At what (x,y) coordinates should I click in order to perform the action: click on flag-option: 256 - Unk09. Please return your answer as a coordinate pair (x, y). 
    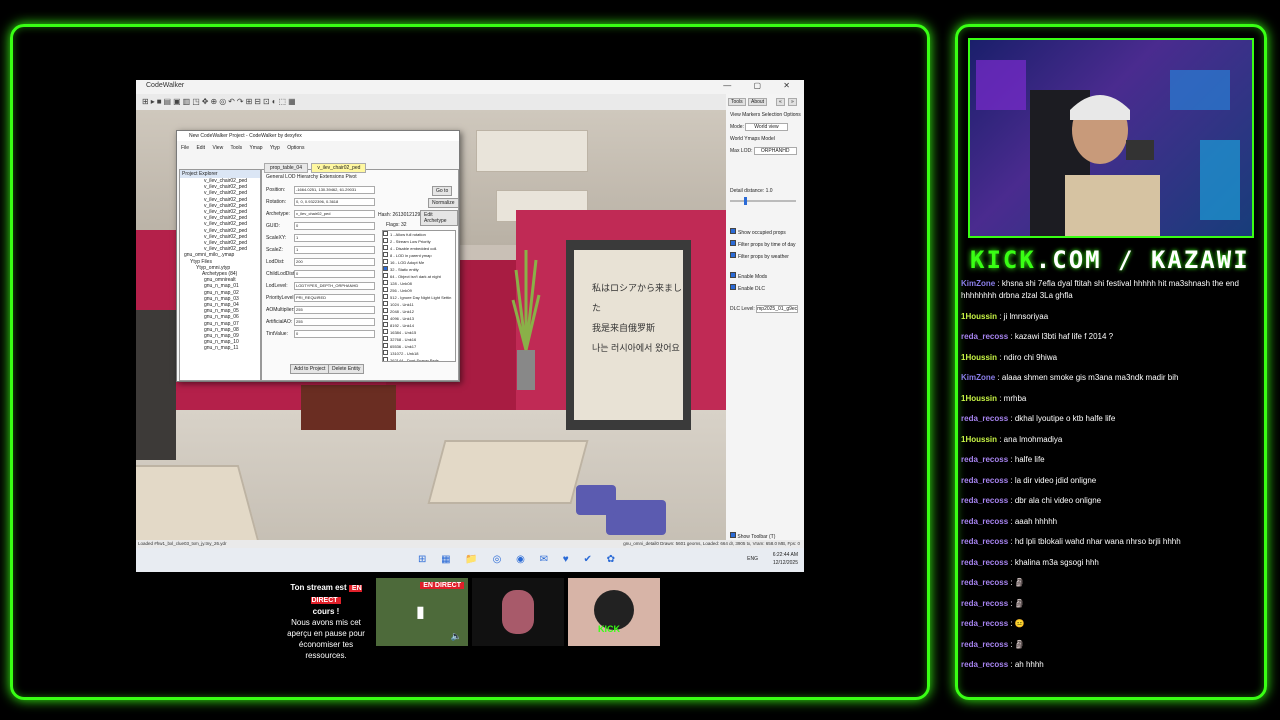
    Looking at the image, I should click on (419, 290).